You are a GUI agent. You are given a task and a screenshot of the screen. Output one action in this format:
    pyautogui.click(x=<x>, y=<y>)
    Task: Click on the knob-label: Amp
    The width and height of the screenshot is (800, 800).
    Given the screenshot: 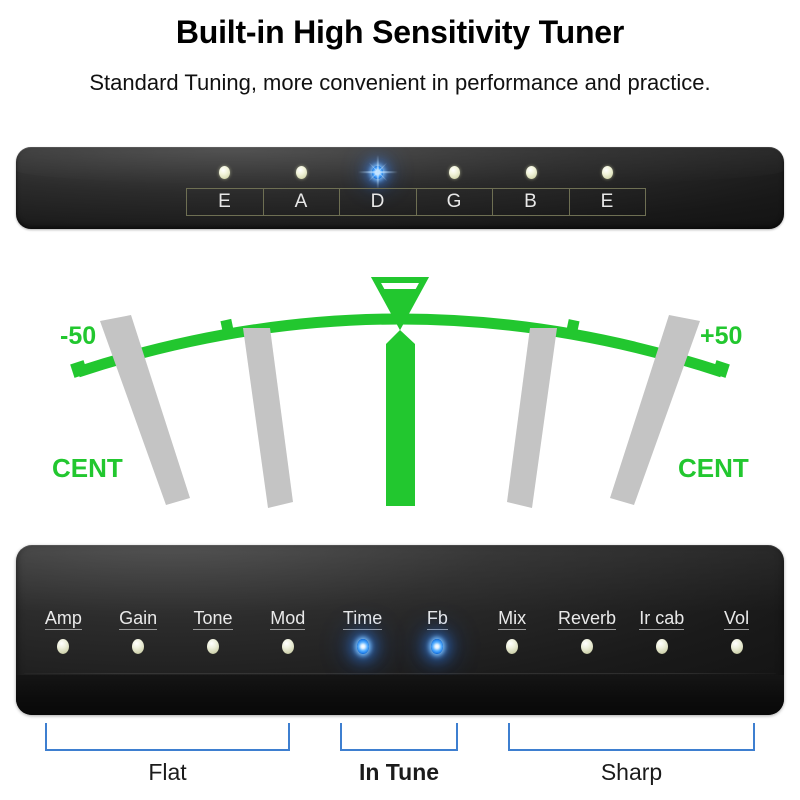 What is the action you would take?
    pyautogui.click(x=63, y=619)
    